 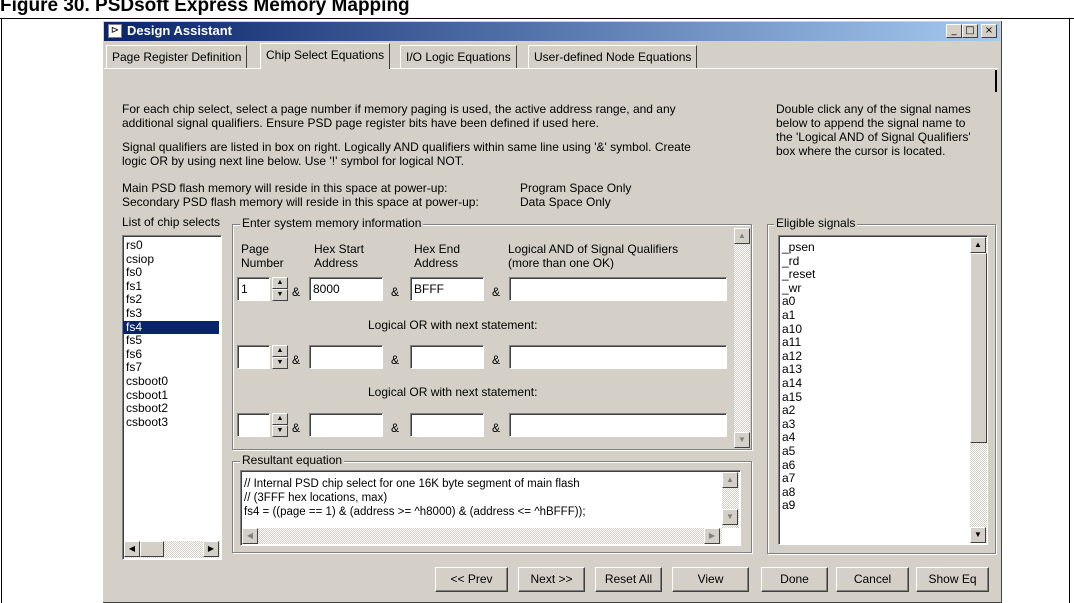 I want to click on doc-border-right, so click(x=1069, y=310).